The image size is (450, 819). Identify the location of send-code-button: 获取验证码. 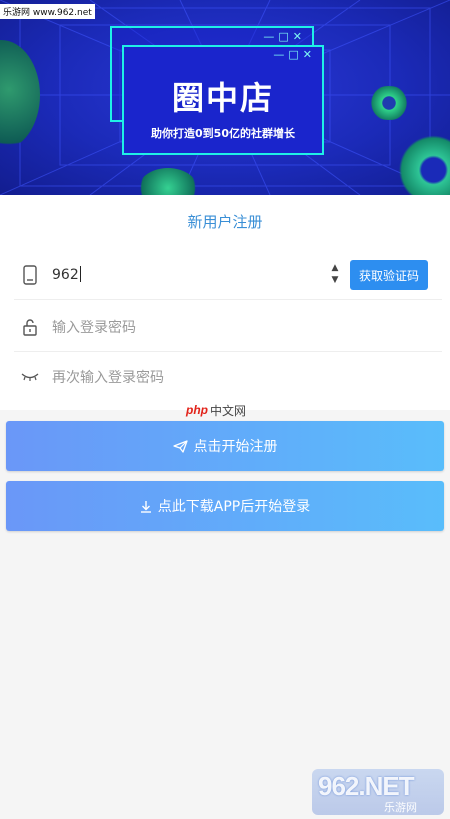
(389, 275).